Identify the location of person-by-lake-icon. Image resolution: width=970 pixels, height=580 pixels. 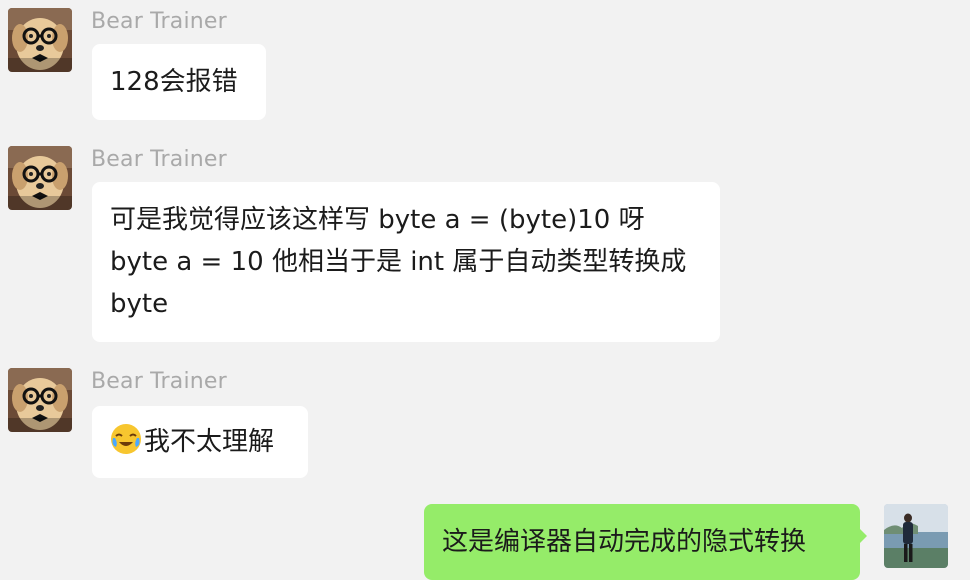
(916, 536).